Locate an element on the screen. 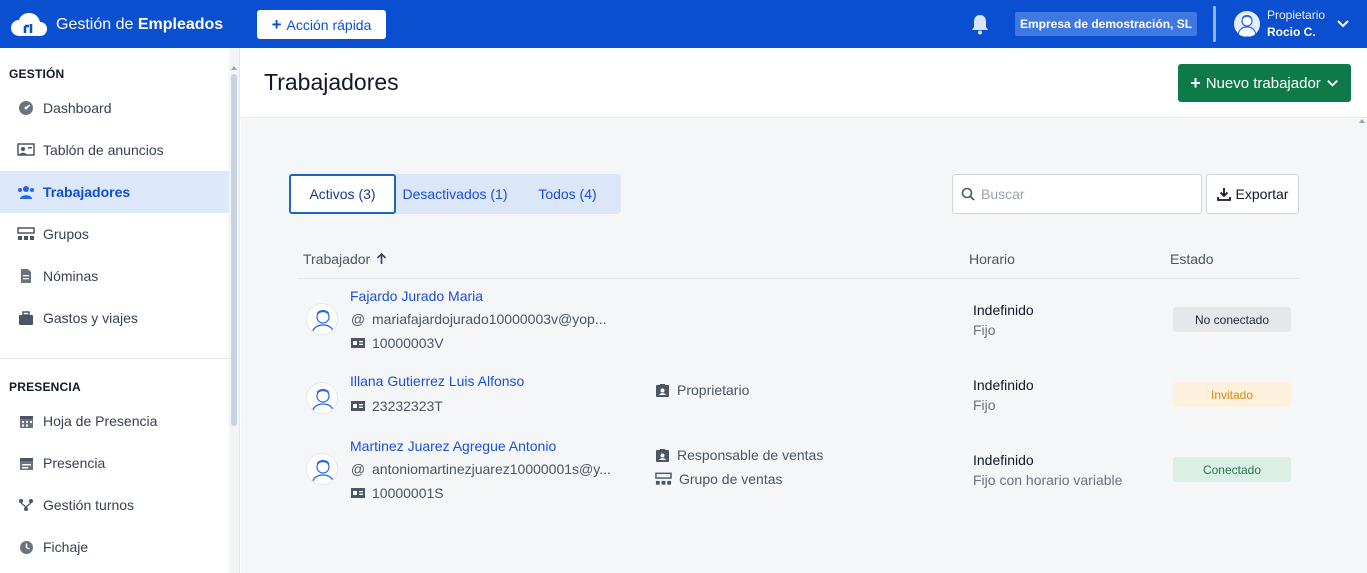 This screenshot has width=1367, height=573. sidebar-section-gestion: GESTIÓN is located at coordinates (37, 74).